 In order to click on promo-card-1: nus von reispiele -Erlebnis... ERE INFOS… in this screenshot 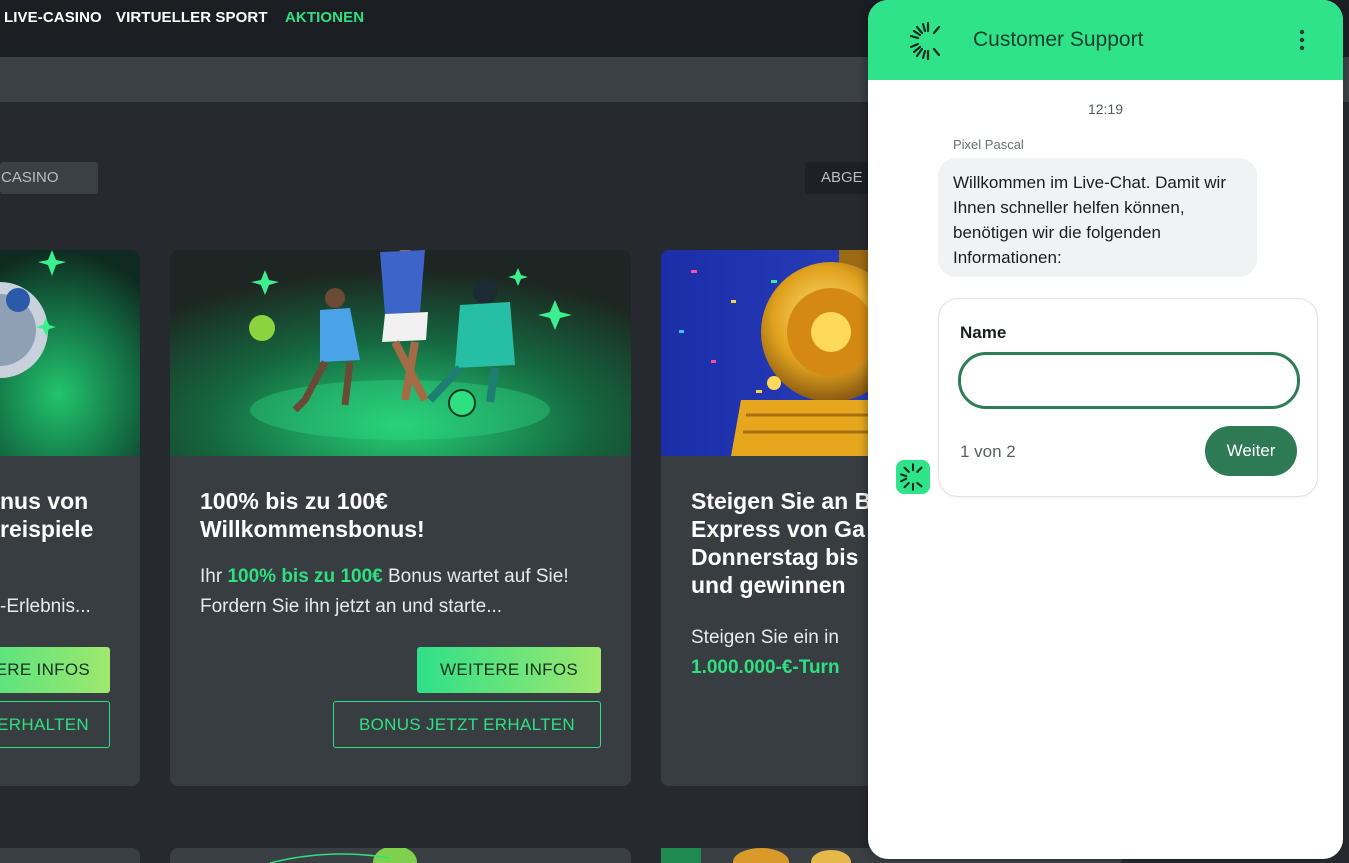, I will do `click(70, 518)`.